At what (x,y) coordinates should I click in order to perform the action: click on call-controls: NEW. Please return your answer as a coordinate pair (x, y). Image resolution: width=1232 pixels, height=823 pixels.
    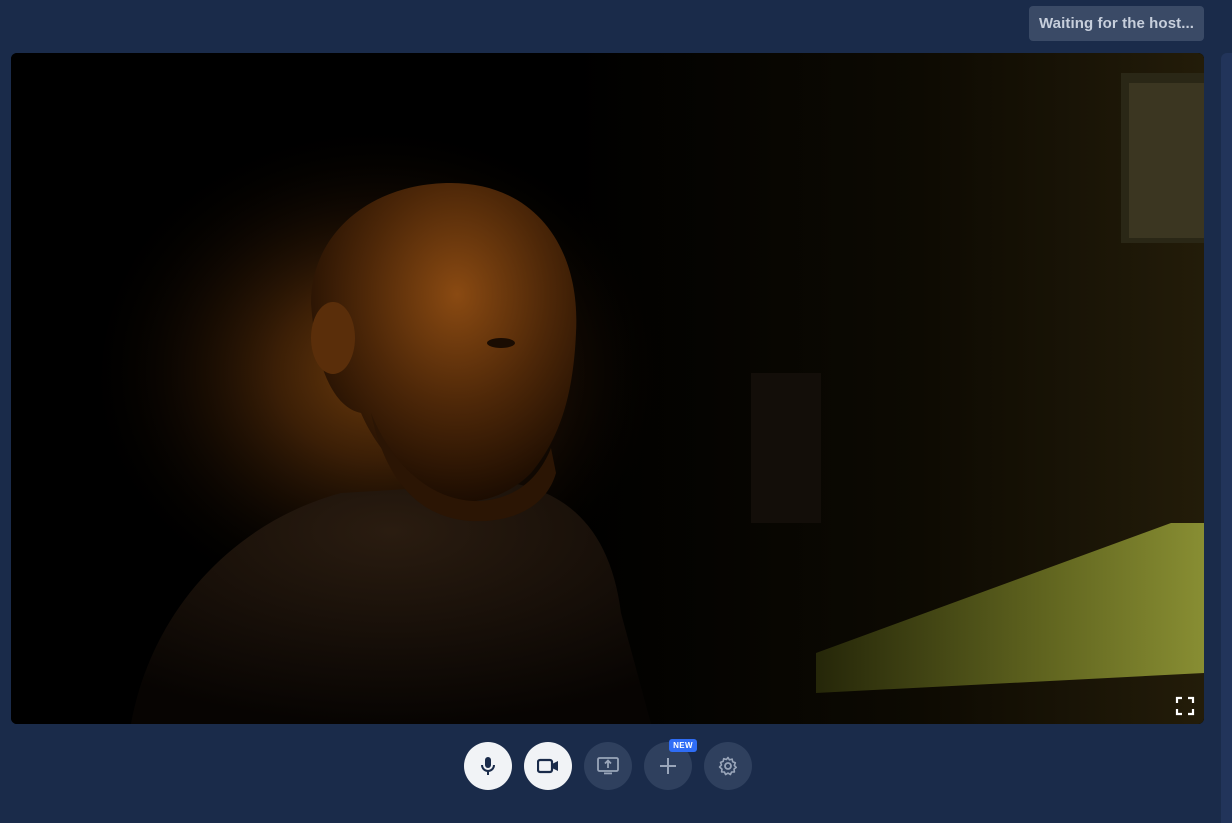
    Looking at the image, I should click on (608, 764).